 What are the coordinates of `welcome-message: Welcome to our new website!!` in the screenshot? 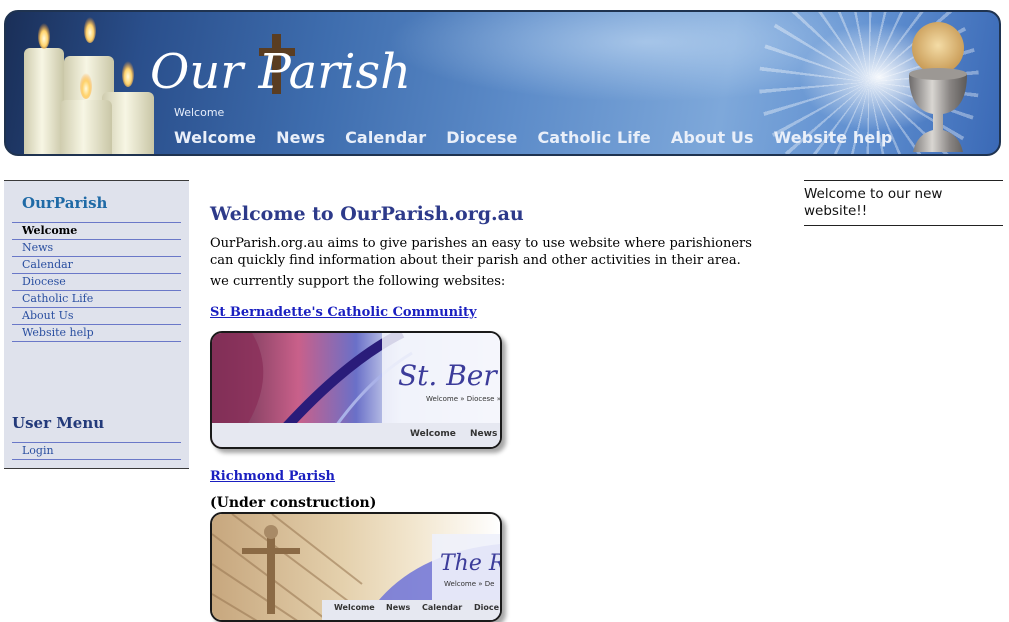 It's located at (873, 202).